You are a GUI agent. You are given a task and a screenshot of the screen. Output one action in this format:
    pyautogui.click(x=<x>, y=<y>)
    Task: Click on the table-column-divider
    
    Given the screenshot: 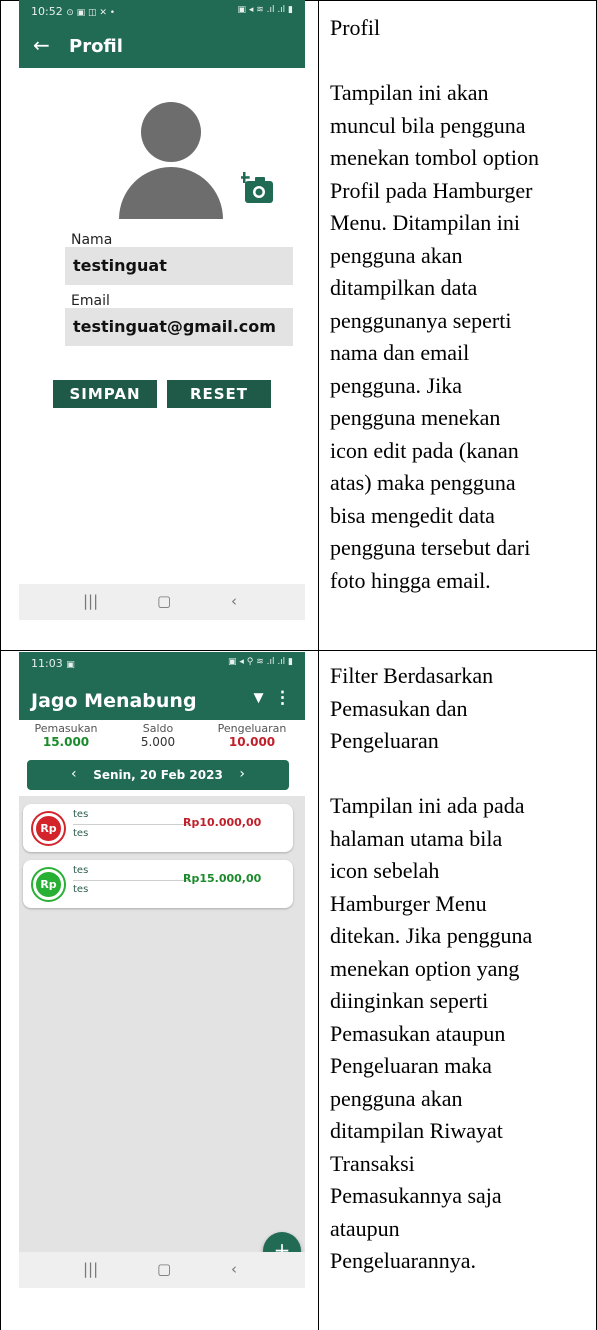 What is the action you would take?
    pyautogui.click(x=318, y=665)
    